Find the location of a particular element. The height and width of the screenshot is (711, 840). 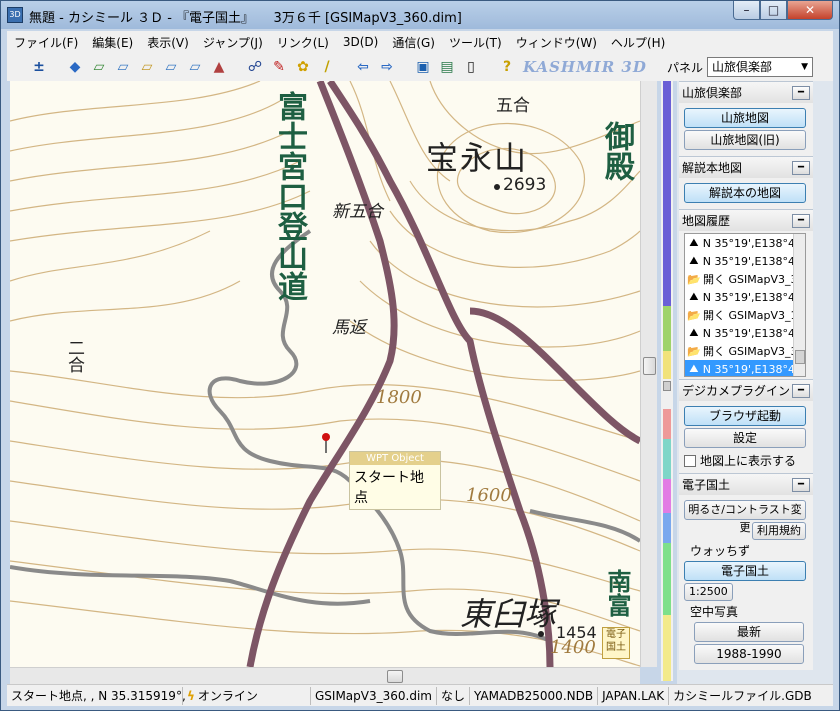

layer-strip is located at coordinates (667, 381).